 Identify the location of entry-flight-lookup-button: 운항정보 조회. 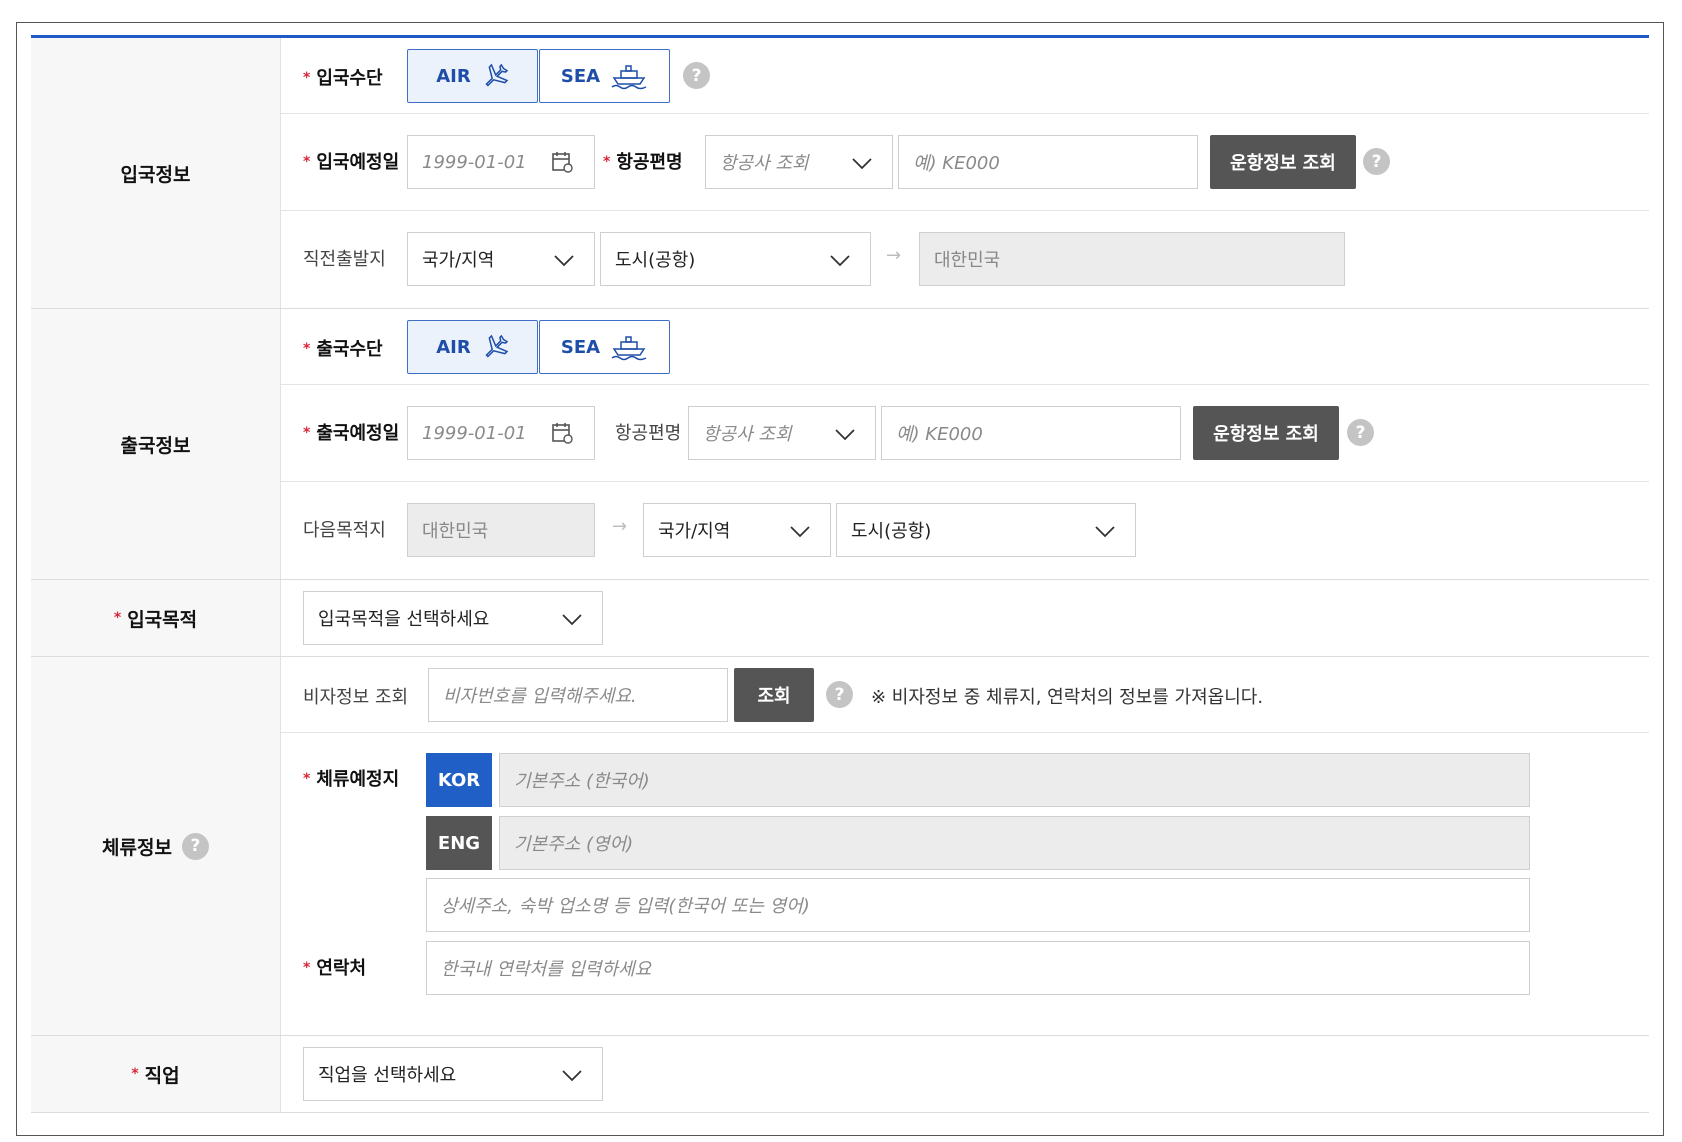
(1283, 162).